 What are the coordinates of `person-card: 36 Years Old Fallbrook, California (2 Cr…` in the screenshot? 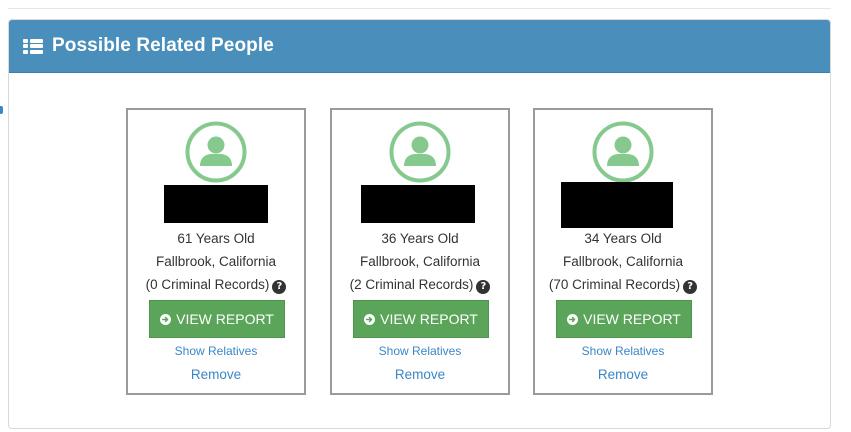 It's located at (420, 251).